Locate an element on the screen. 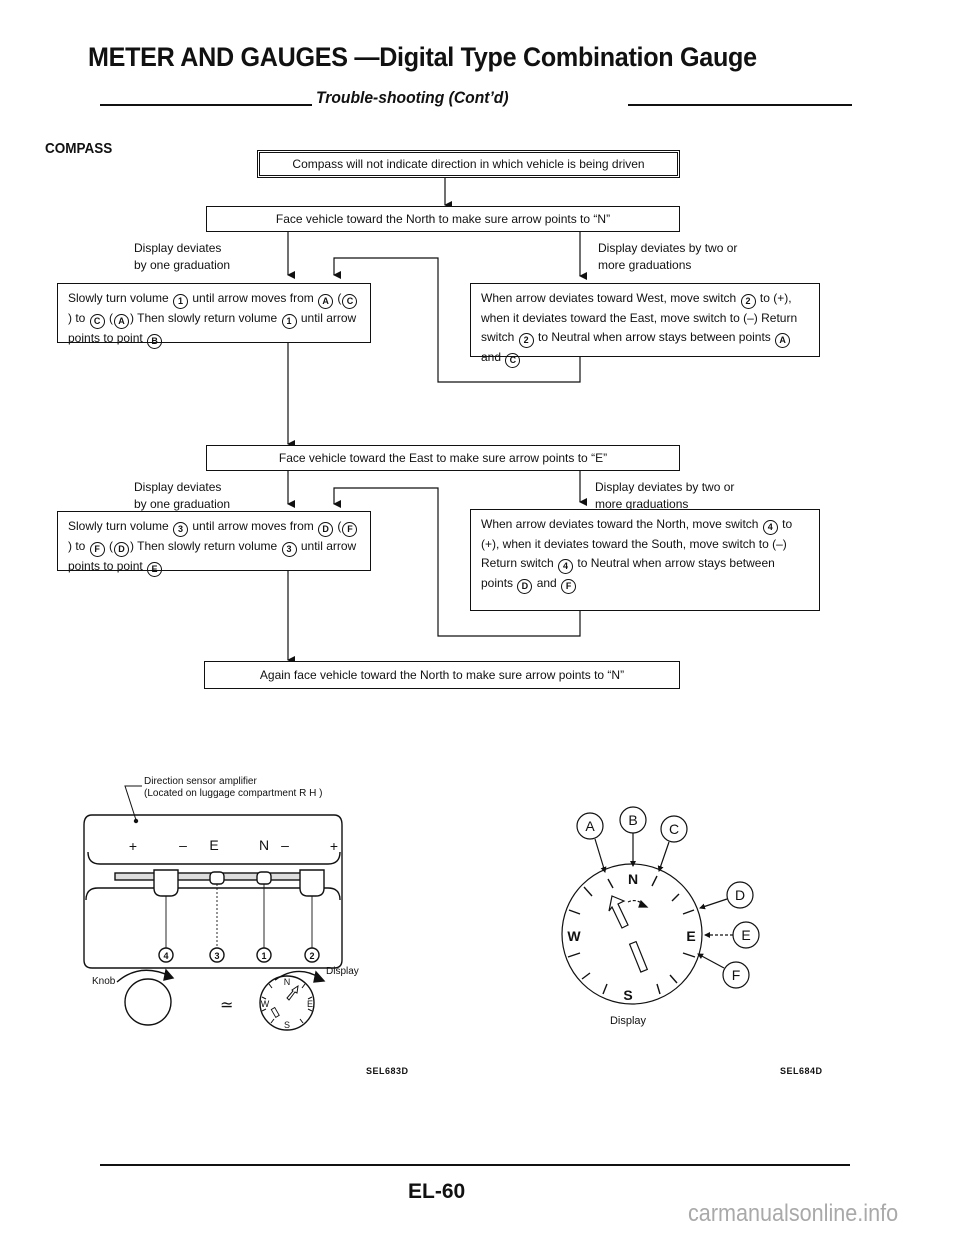  panel-mark-minus-left: – is located at coordinates (183, 845).